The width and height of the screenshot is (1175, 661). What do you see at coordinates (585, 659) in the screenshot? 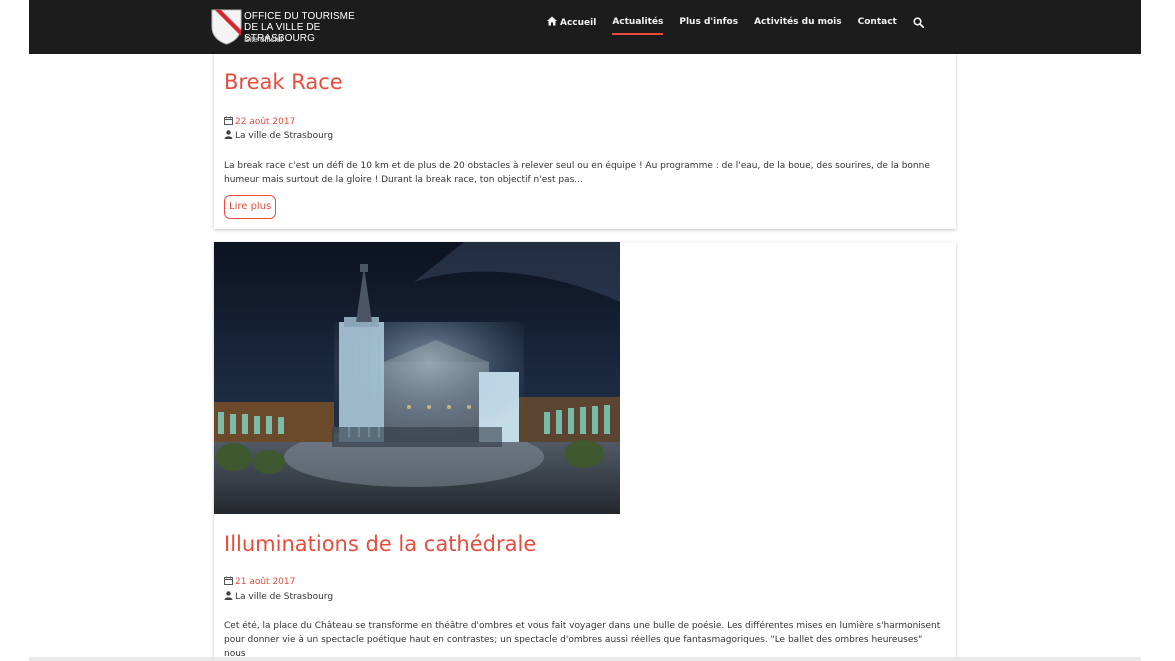
I see `horizontal-scrollbar` at bounding box center [585, 659].